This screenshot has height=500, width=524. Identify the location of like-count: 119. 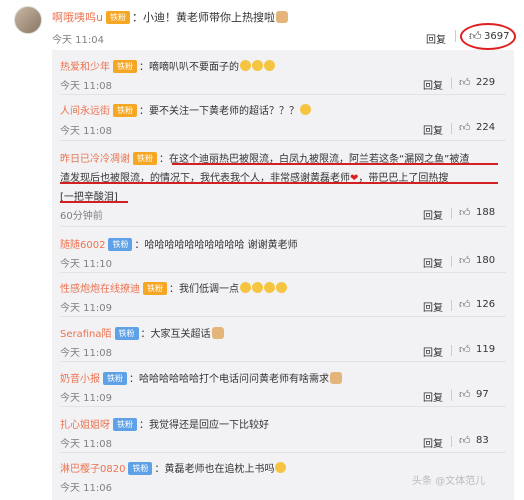
(486, 349).